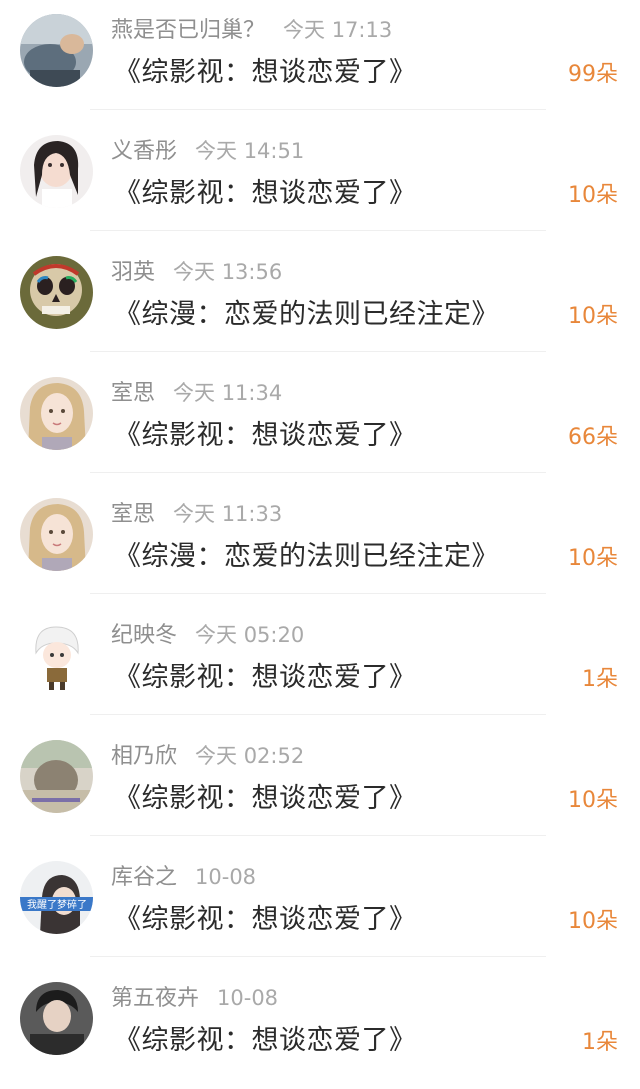  I want to click on list-item: 我醒了梦碎了 库谷之 10-08 《综影视：想谈恋爱了》 10朵, so click(320, 907).